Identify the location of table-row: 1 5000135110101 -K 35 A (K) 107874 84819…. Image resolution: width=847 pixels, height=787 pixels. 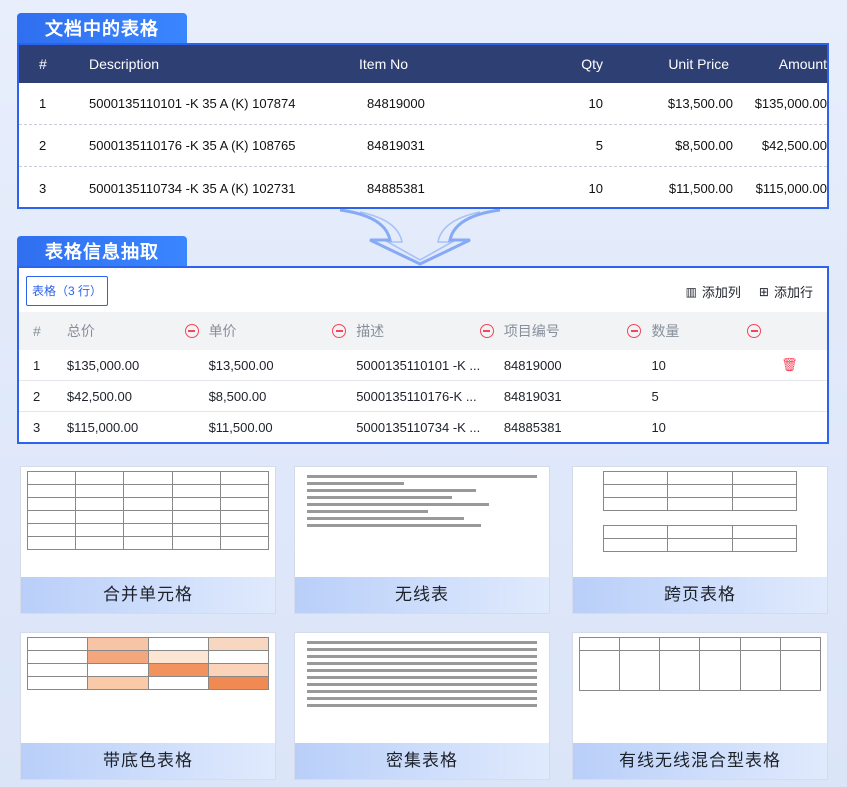
(423, 104).